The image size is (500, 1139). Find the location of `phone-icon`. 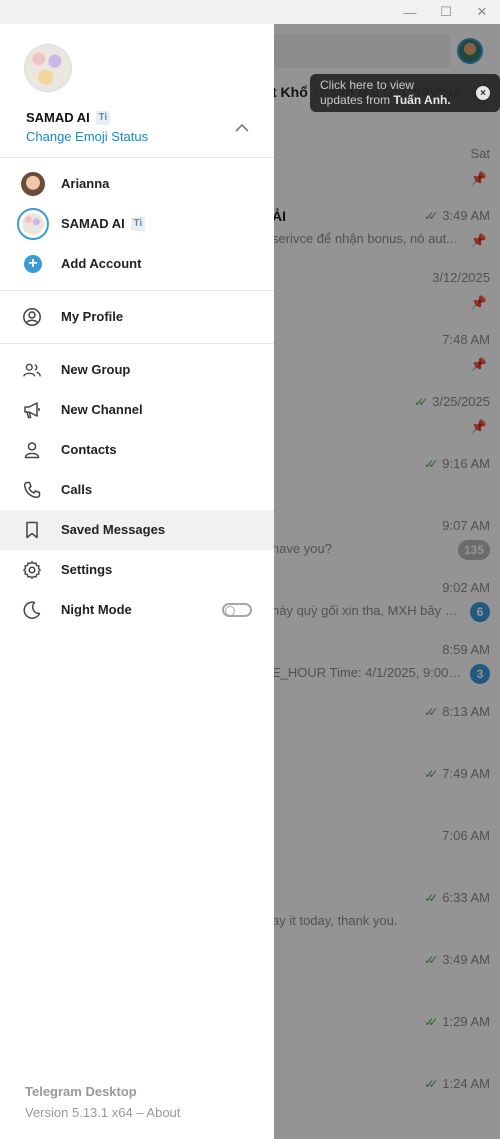

phone-icon is located at coordinates (32, 490).